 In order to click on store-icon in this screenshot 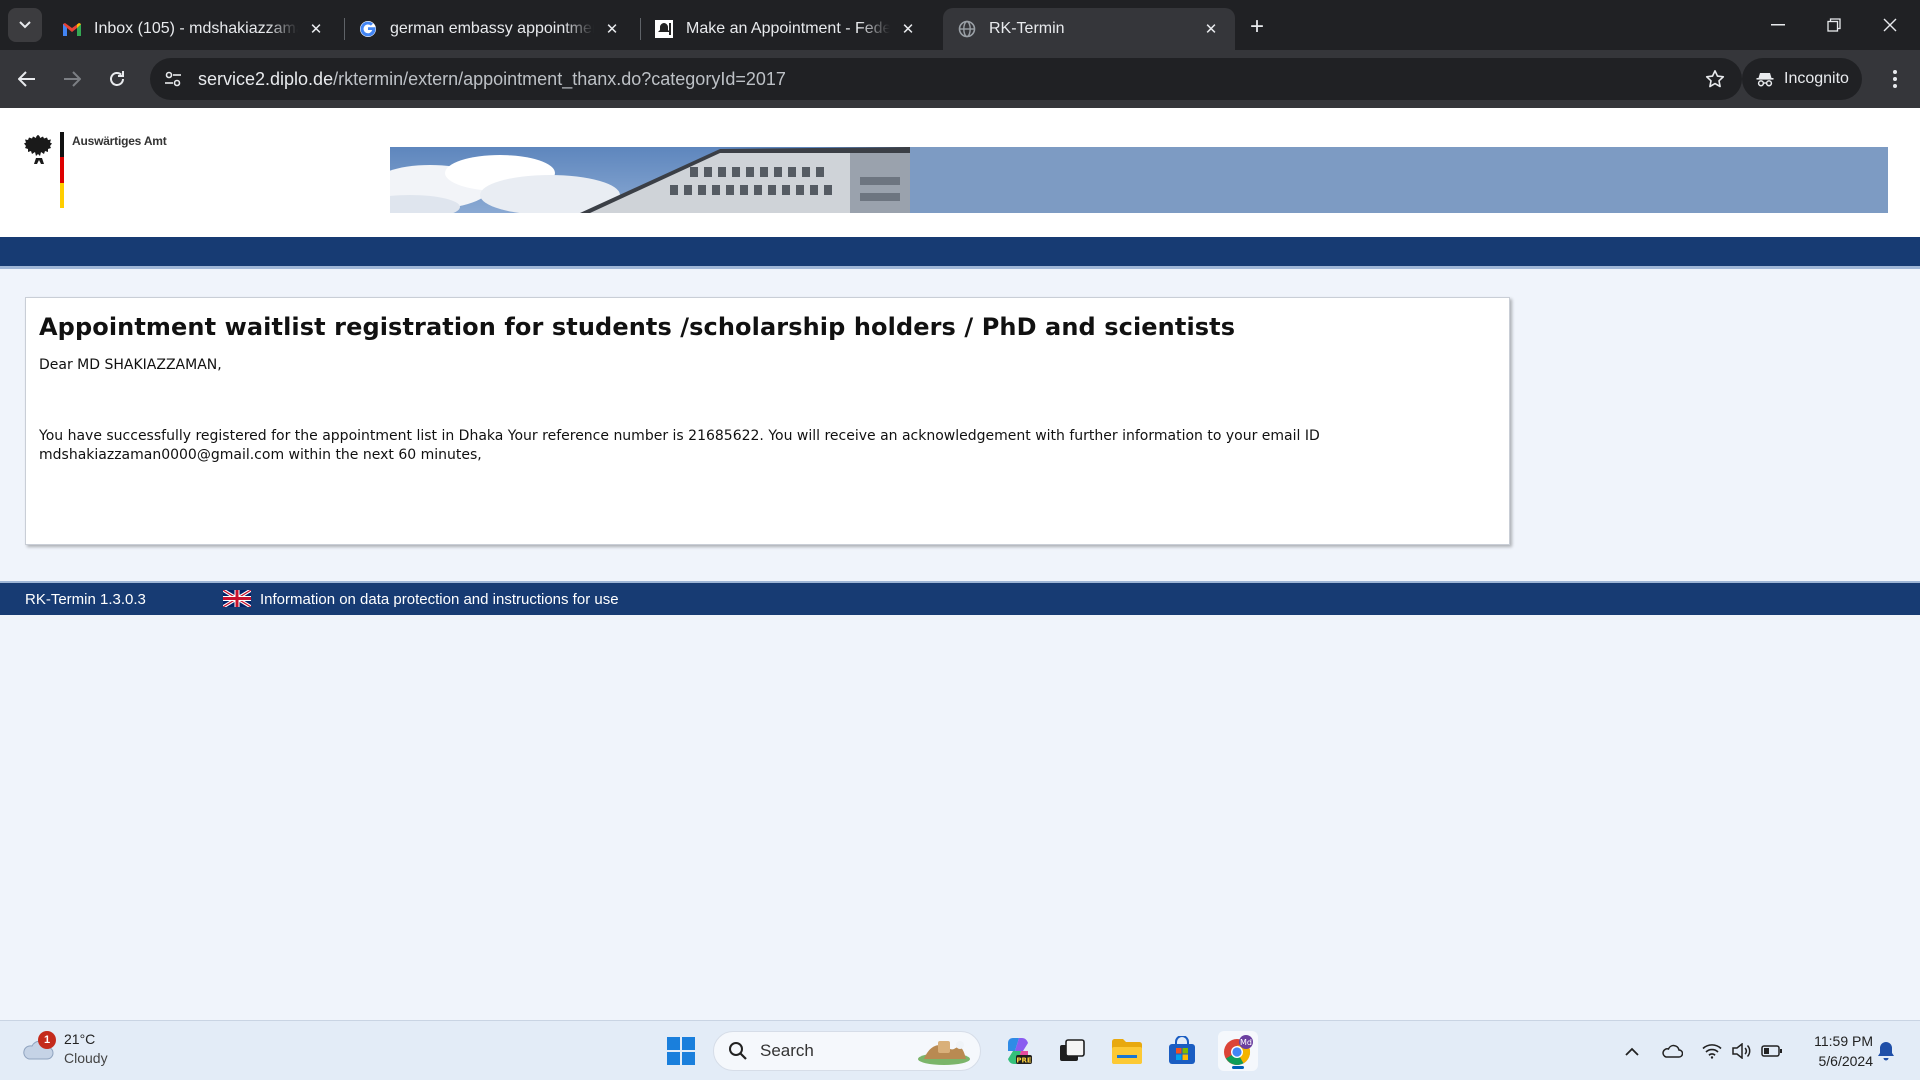, I will do `click(1182, 1050)`.